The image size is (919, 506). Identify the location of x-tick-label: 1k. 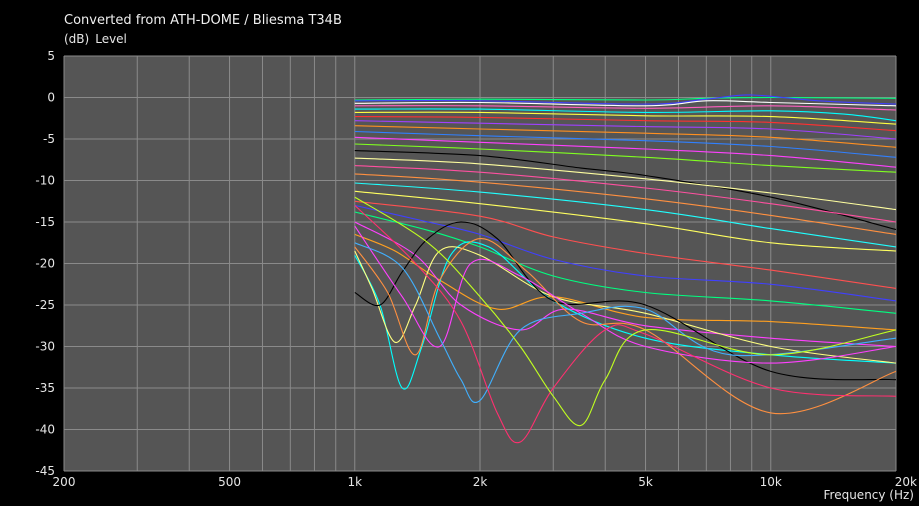
(354, 482).